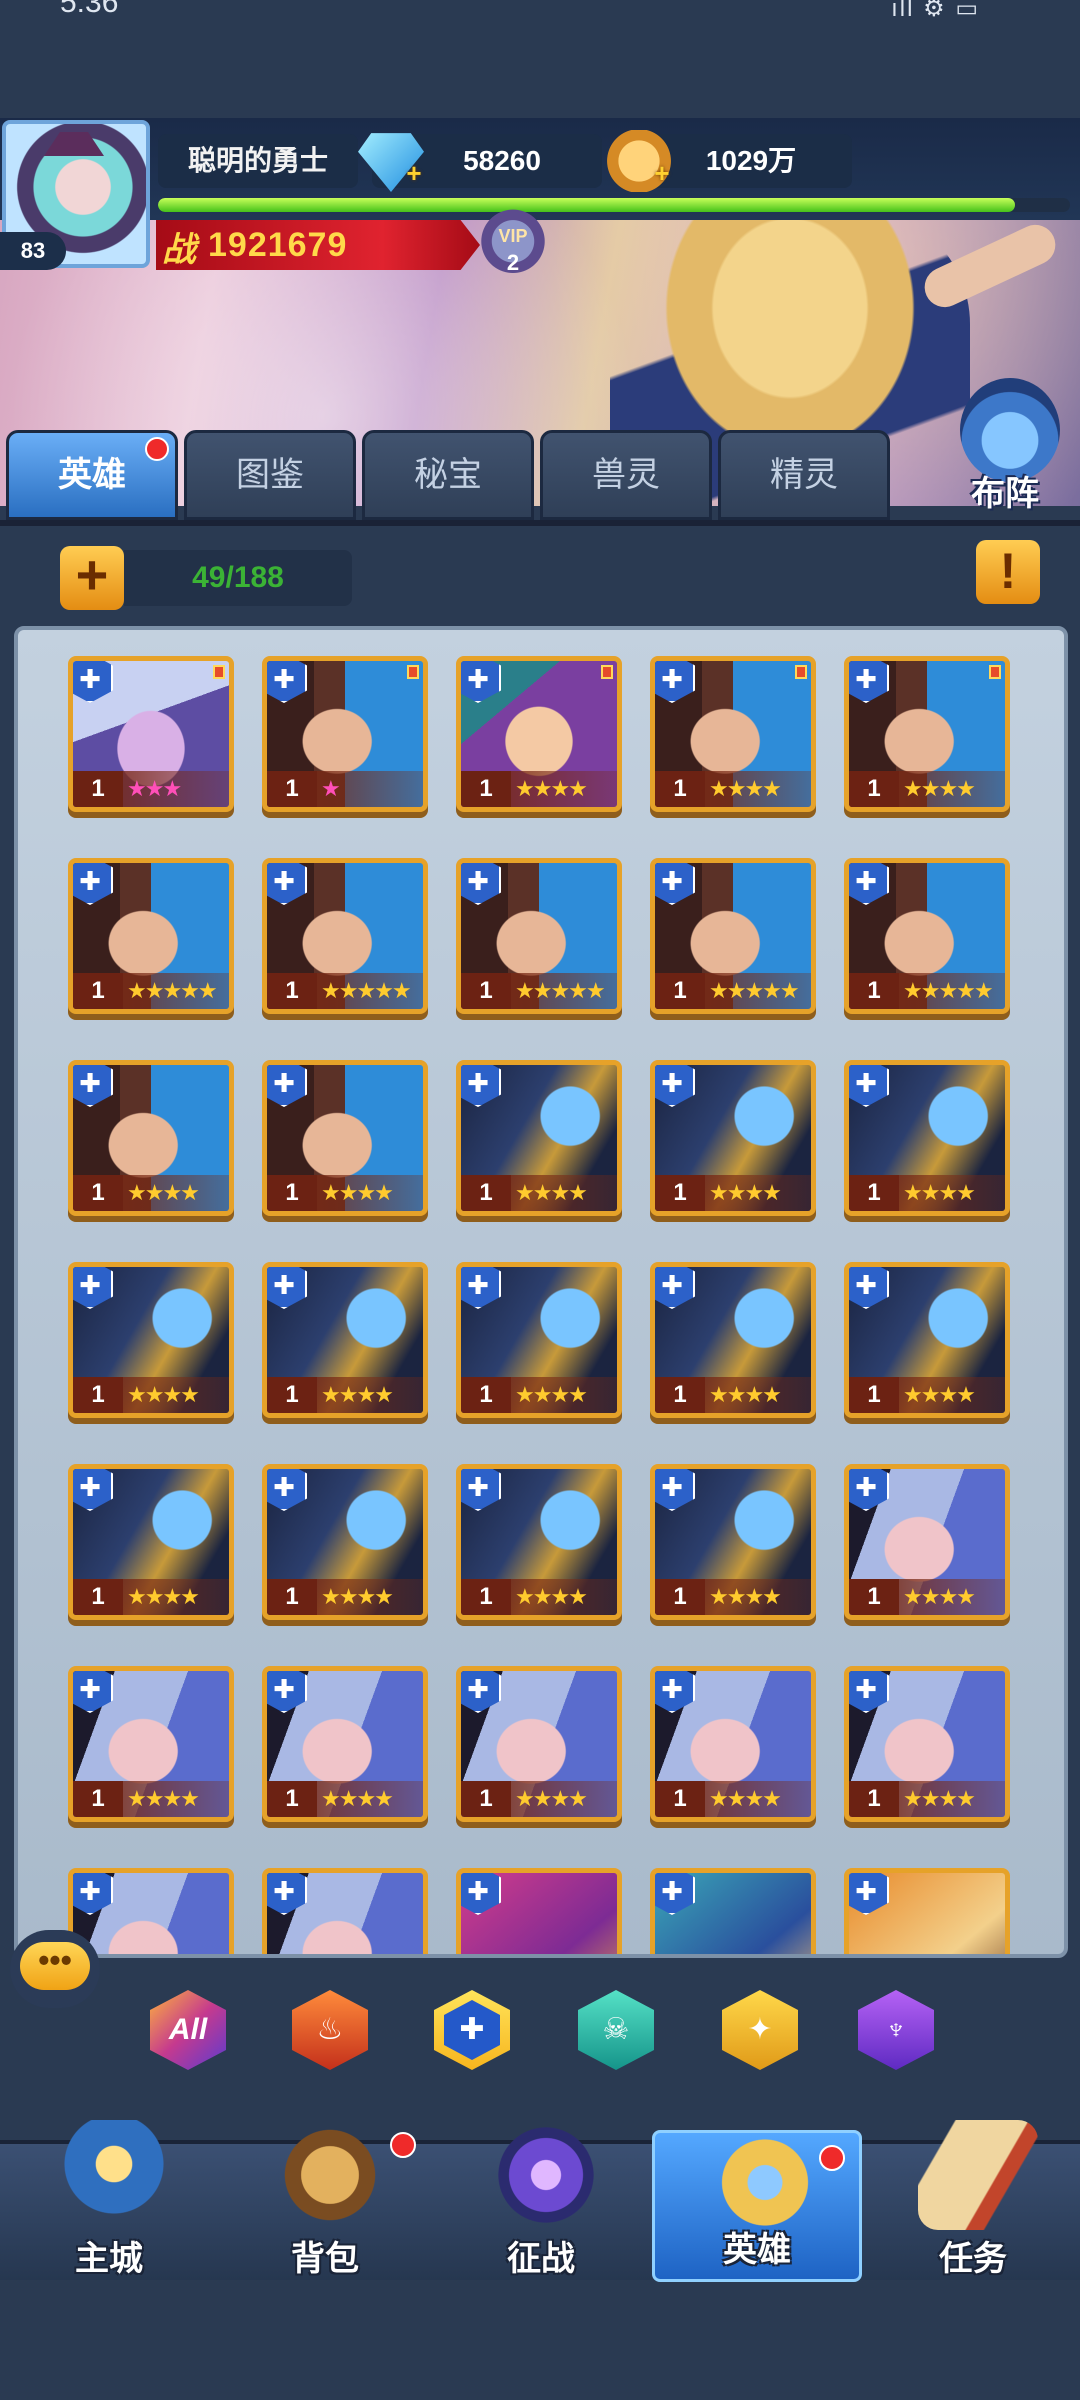 The image size is (1080, 2400). I want to click on bottom-strip, so click(540, 2341).